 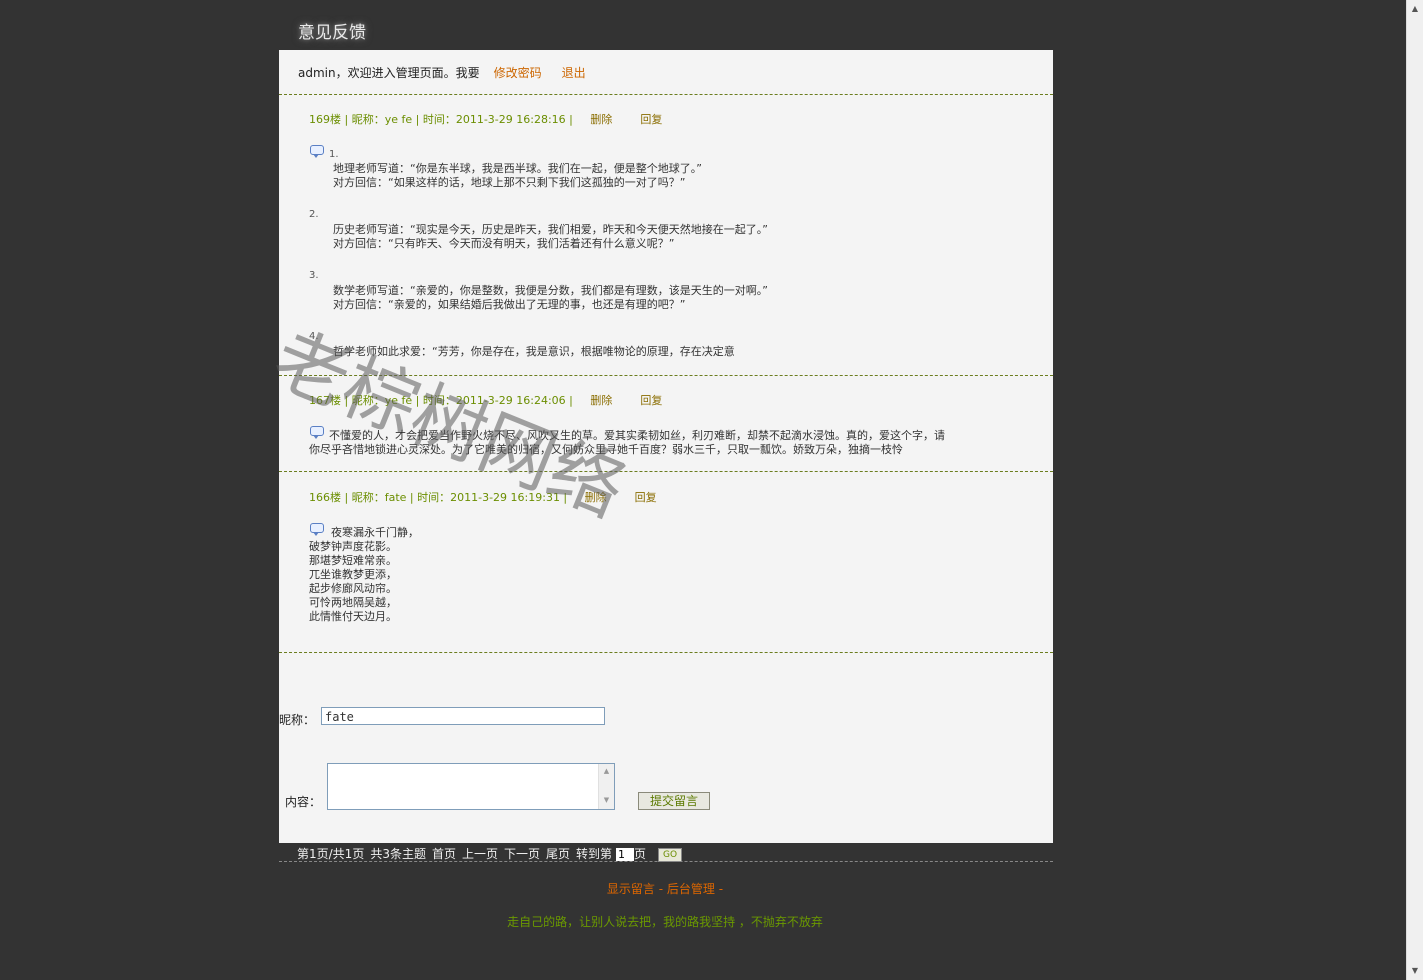 I want to click on post-line: 对方回信：“如果这样的话，地球上那不只剩下我们这孤独的一对了吗？”, so click(x=509, y=182).